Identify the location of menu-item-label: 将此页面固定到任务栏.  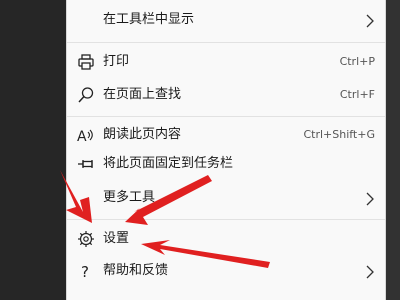
(168, 163).